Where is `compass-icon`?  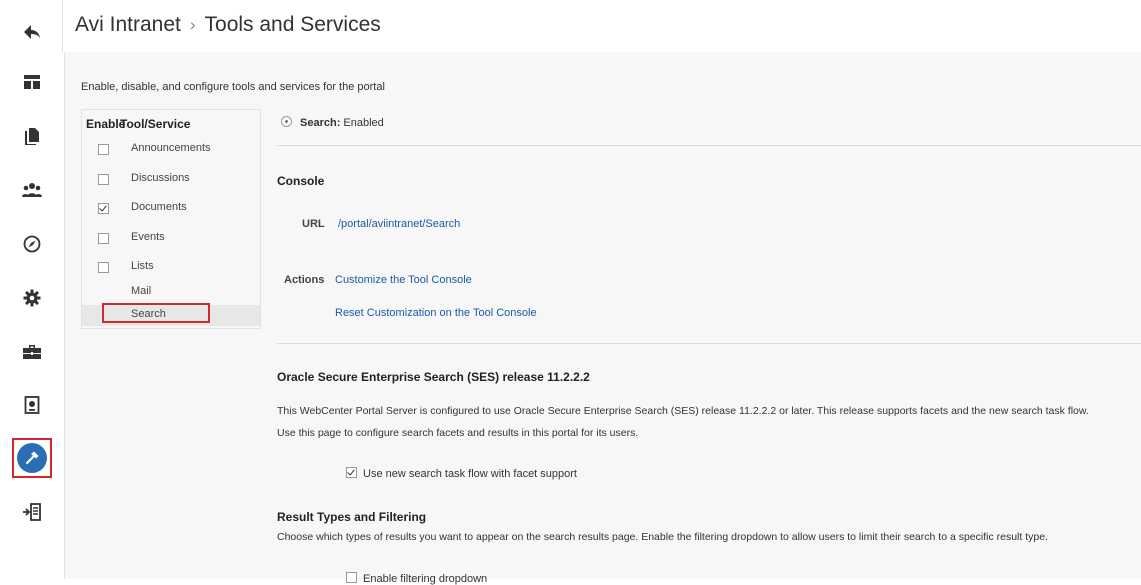 compass-icon is located at coordinates (32, 244).